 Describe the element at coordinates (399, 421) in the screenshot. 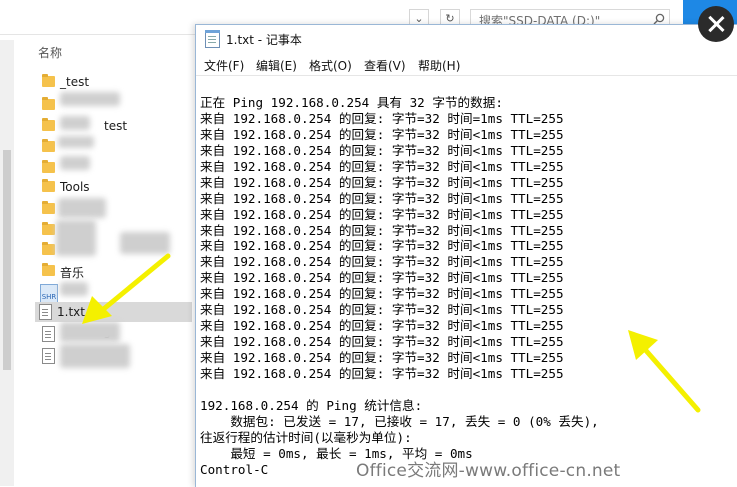

I see `text-line: 数据包: 已发送 = 17, 已接收 = 17, 丢失 = 0 (0% 丢失),` at that location.